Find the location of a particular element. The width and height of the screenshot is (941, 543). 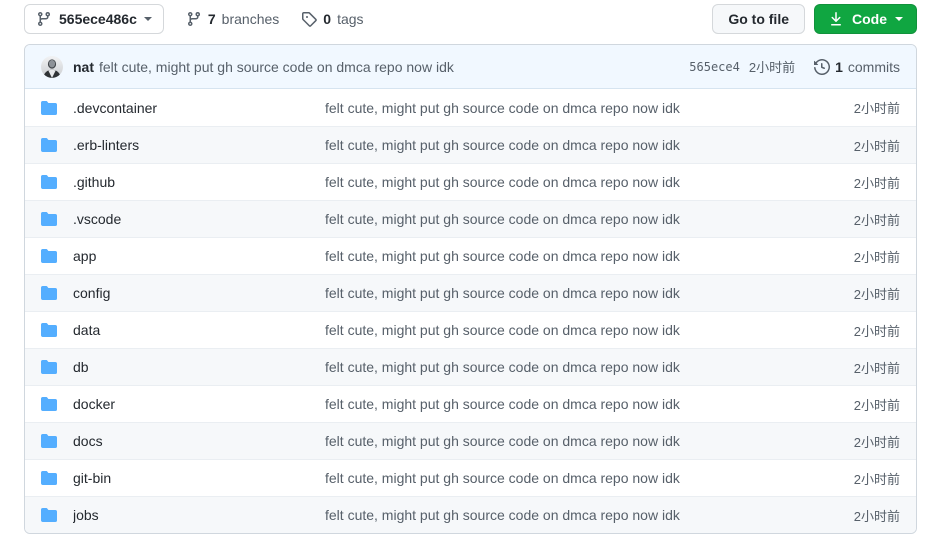

file-name: docker is located at coordinates (199, 404).